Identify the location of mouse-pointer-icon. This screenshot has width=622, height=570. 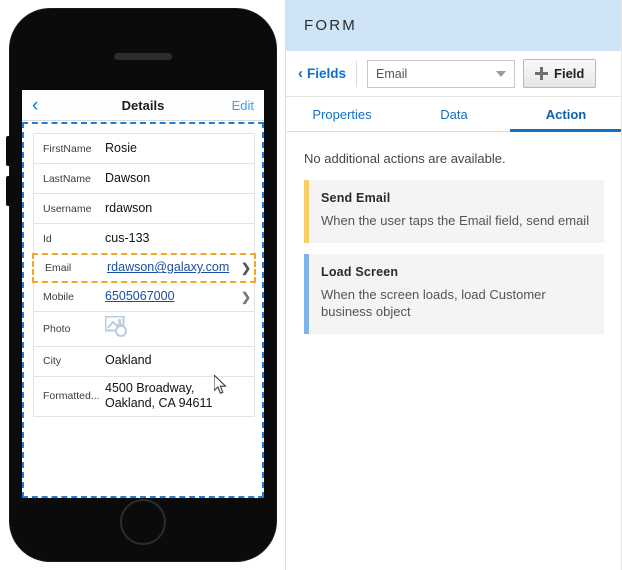
(220, 384).